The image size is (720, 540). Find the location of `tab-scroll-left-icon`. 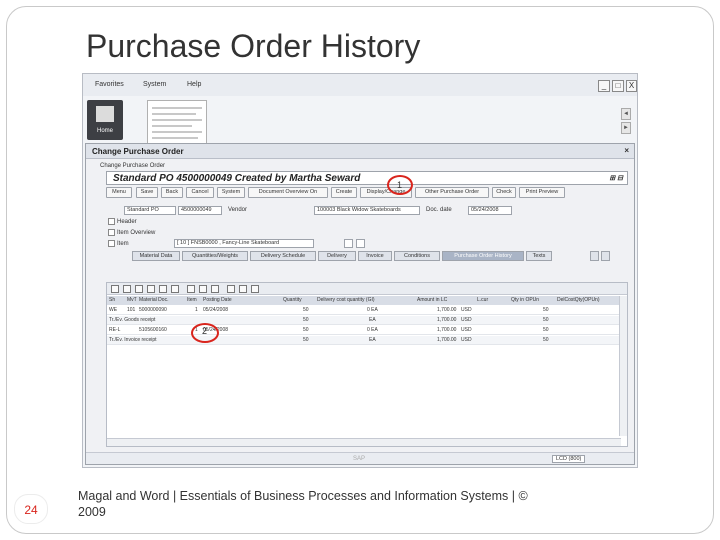

tab-scroll-left-icon is located at coordinates (594, 256).